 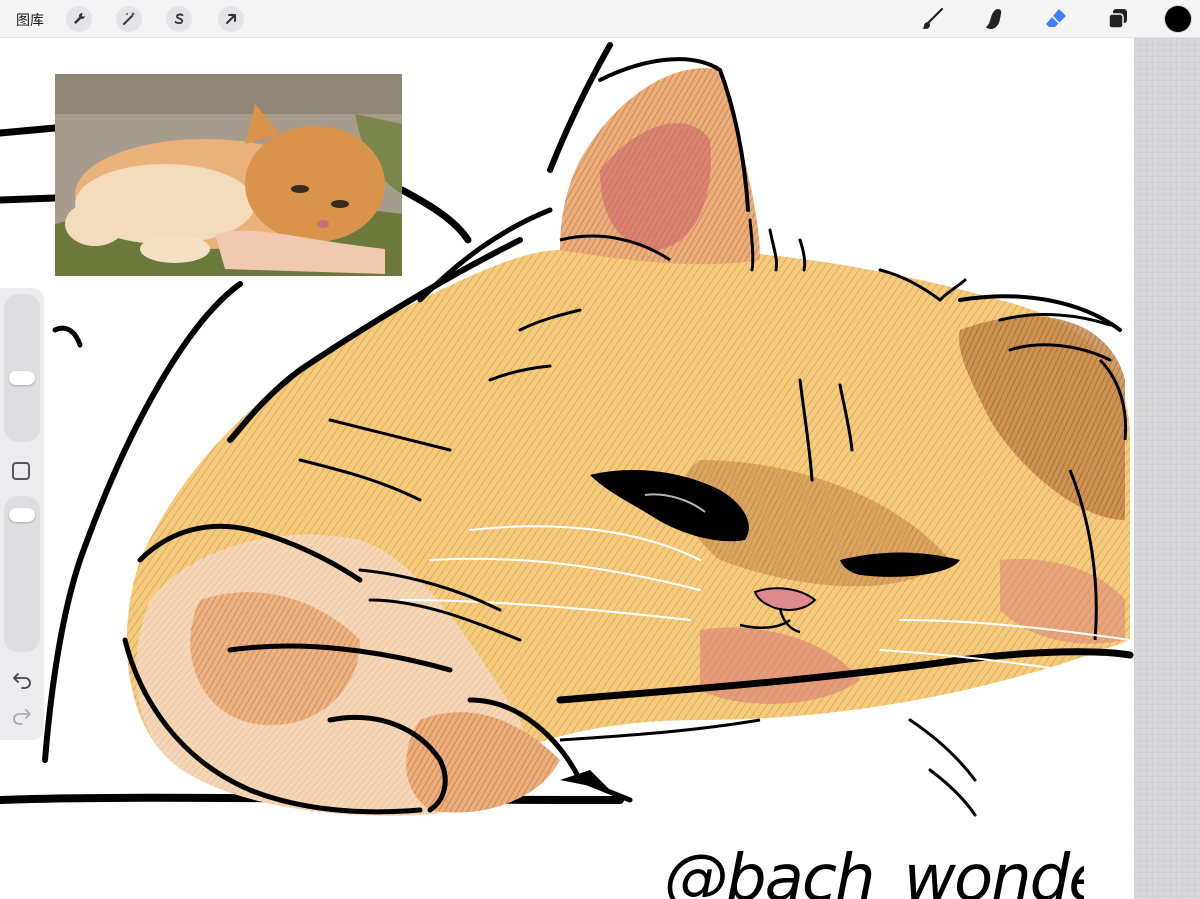 I want to click on top-toolbar: 图库, so click(x=600, y=19).